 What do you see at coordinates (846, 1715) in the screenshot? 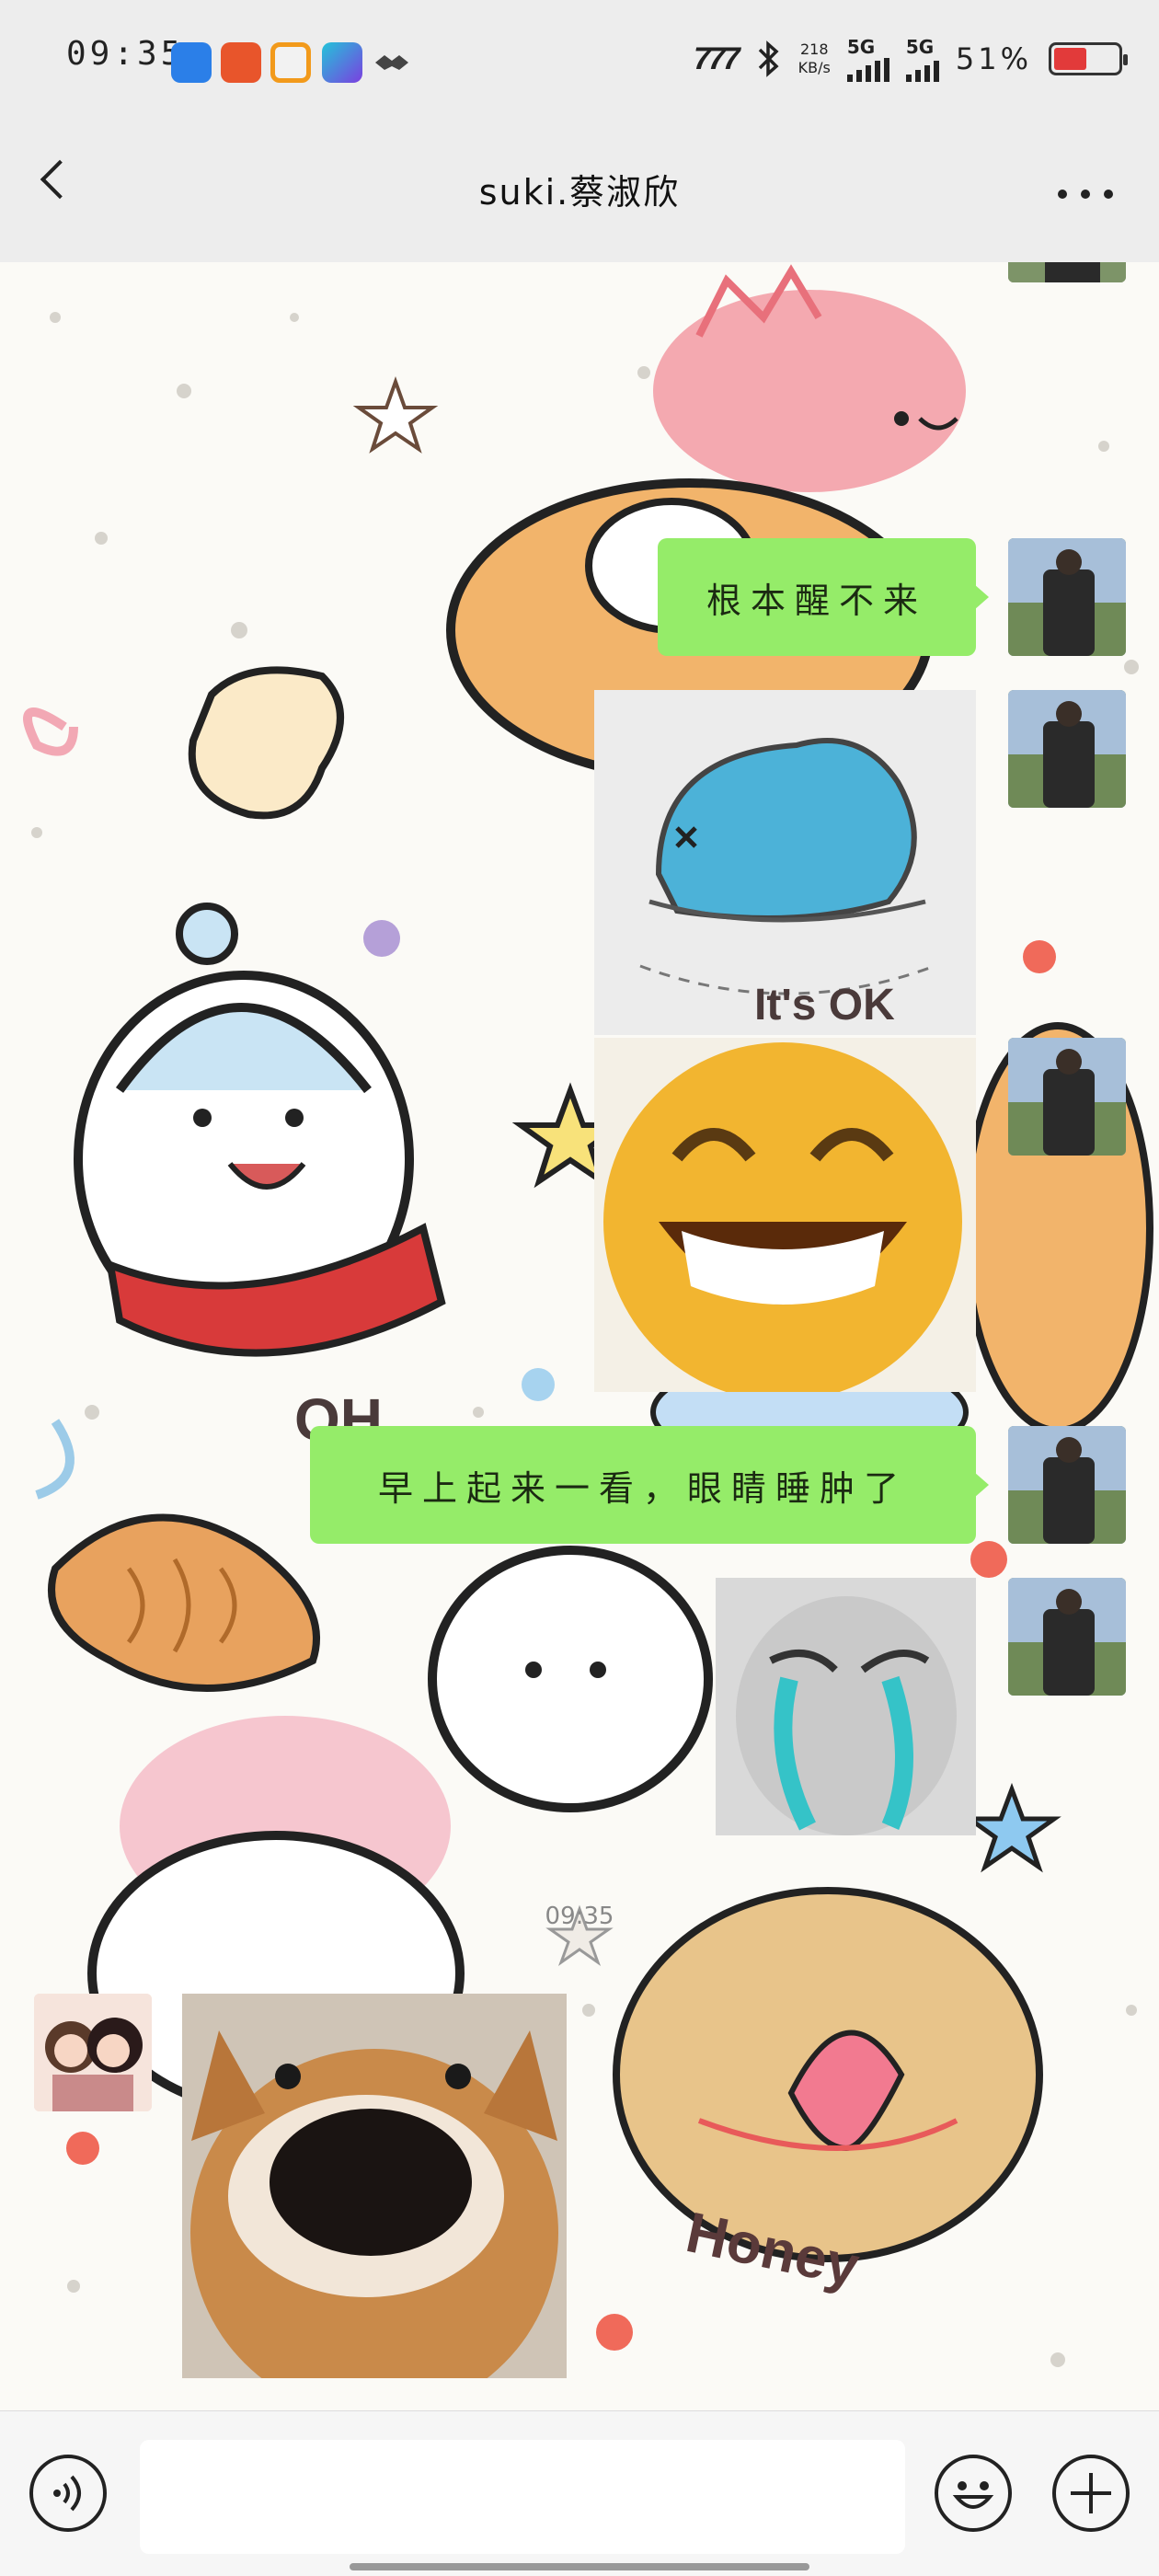
I see `crying-face-icon` at bounding box center [846, 1715].